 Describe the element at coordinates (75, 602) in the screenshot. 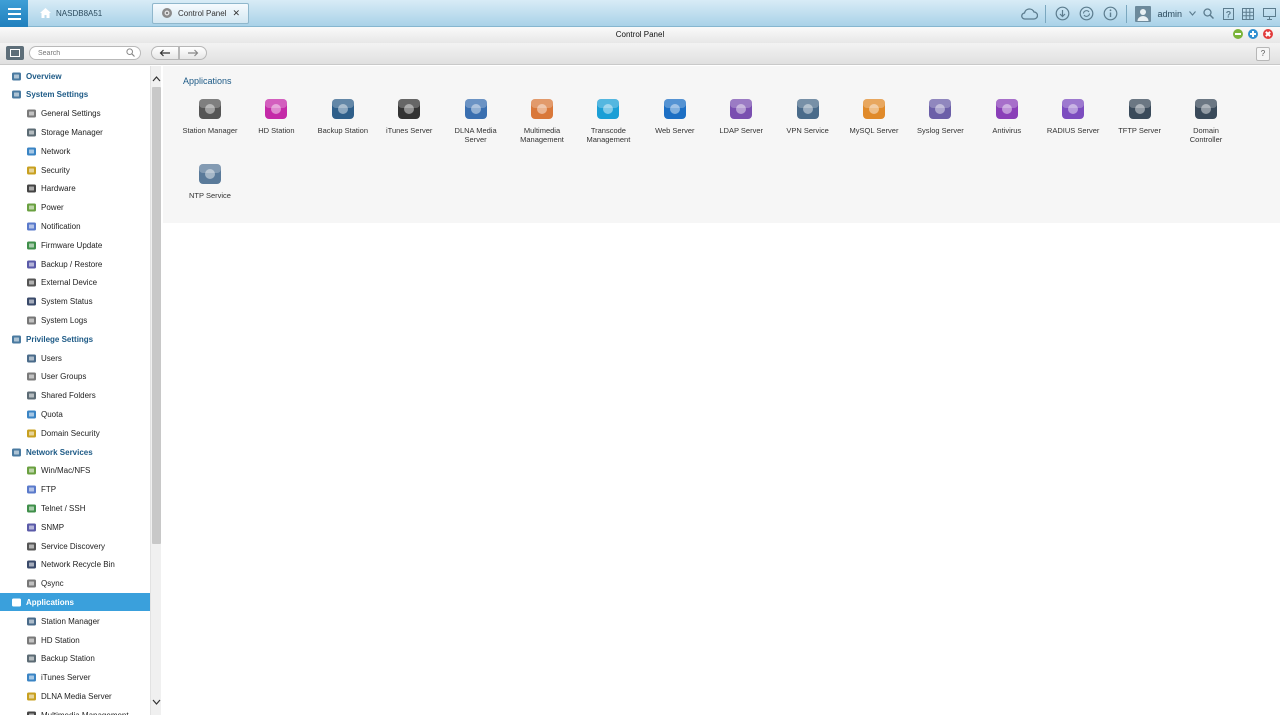

I see `sidebar-item-applications: Applications` at that location.